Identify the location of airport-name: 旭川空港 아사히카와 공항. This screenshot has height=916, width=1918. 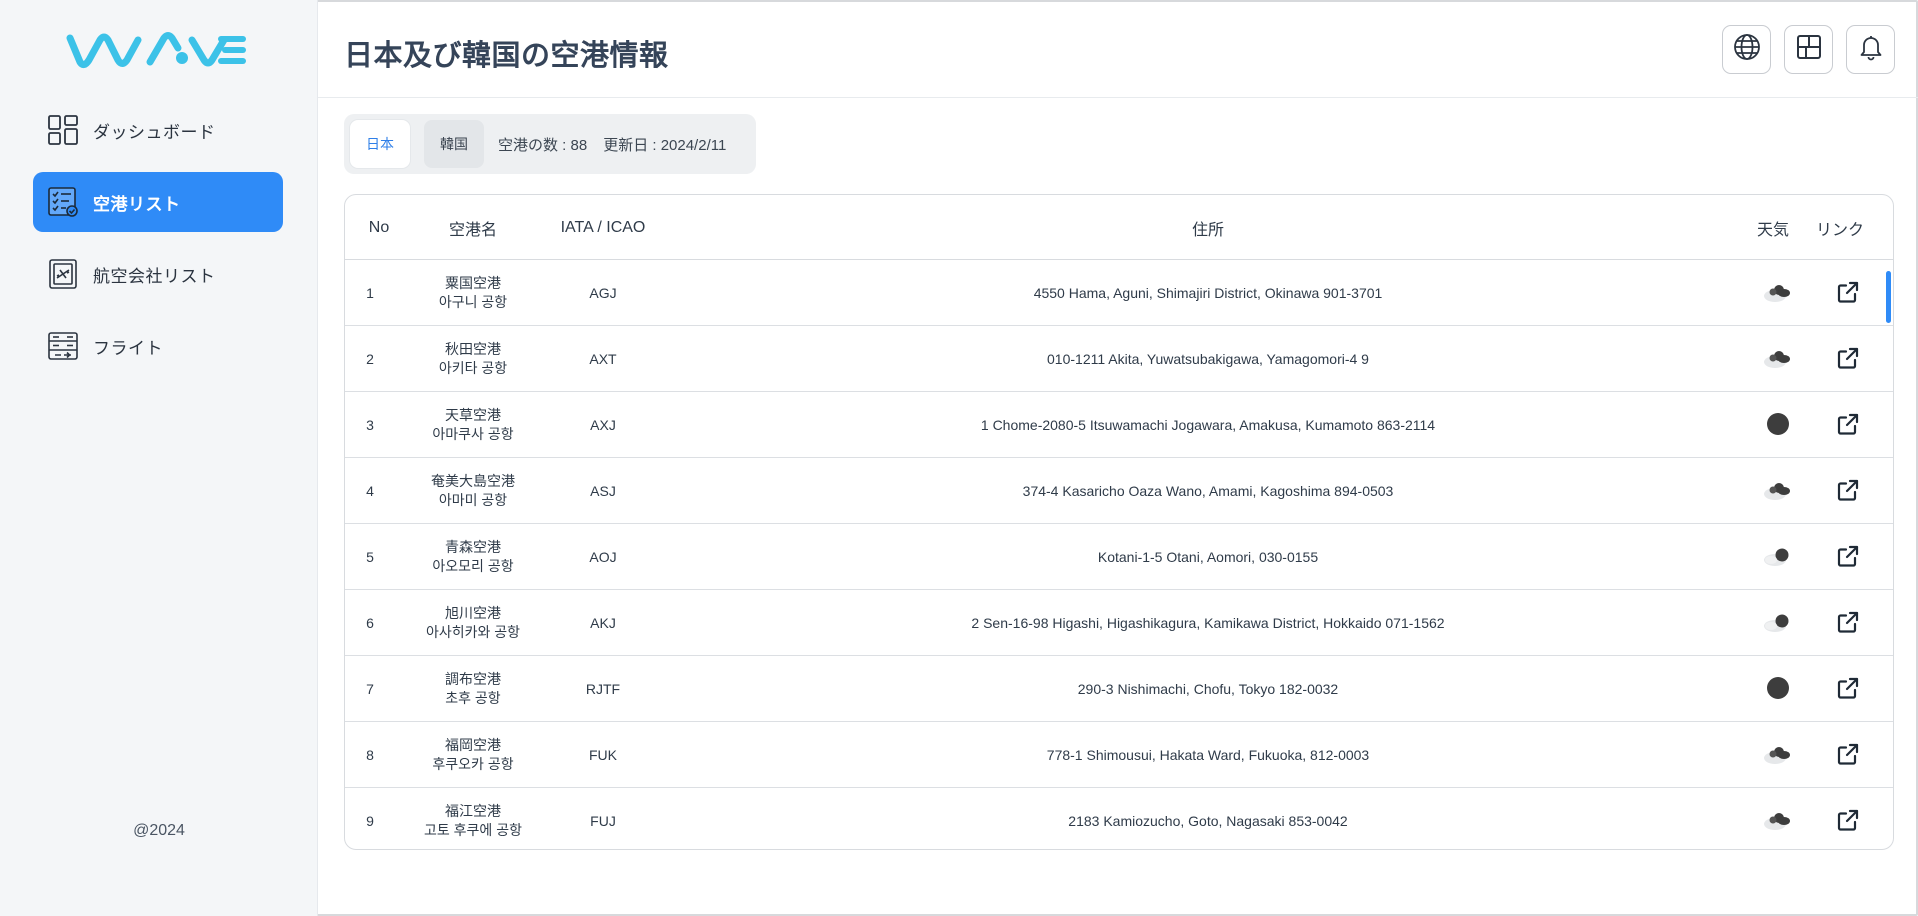
(473, 623).